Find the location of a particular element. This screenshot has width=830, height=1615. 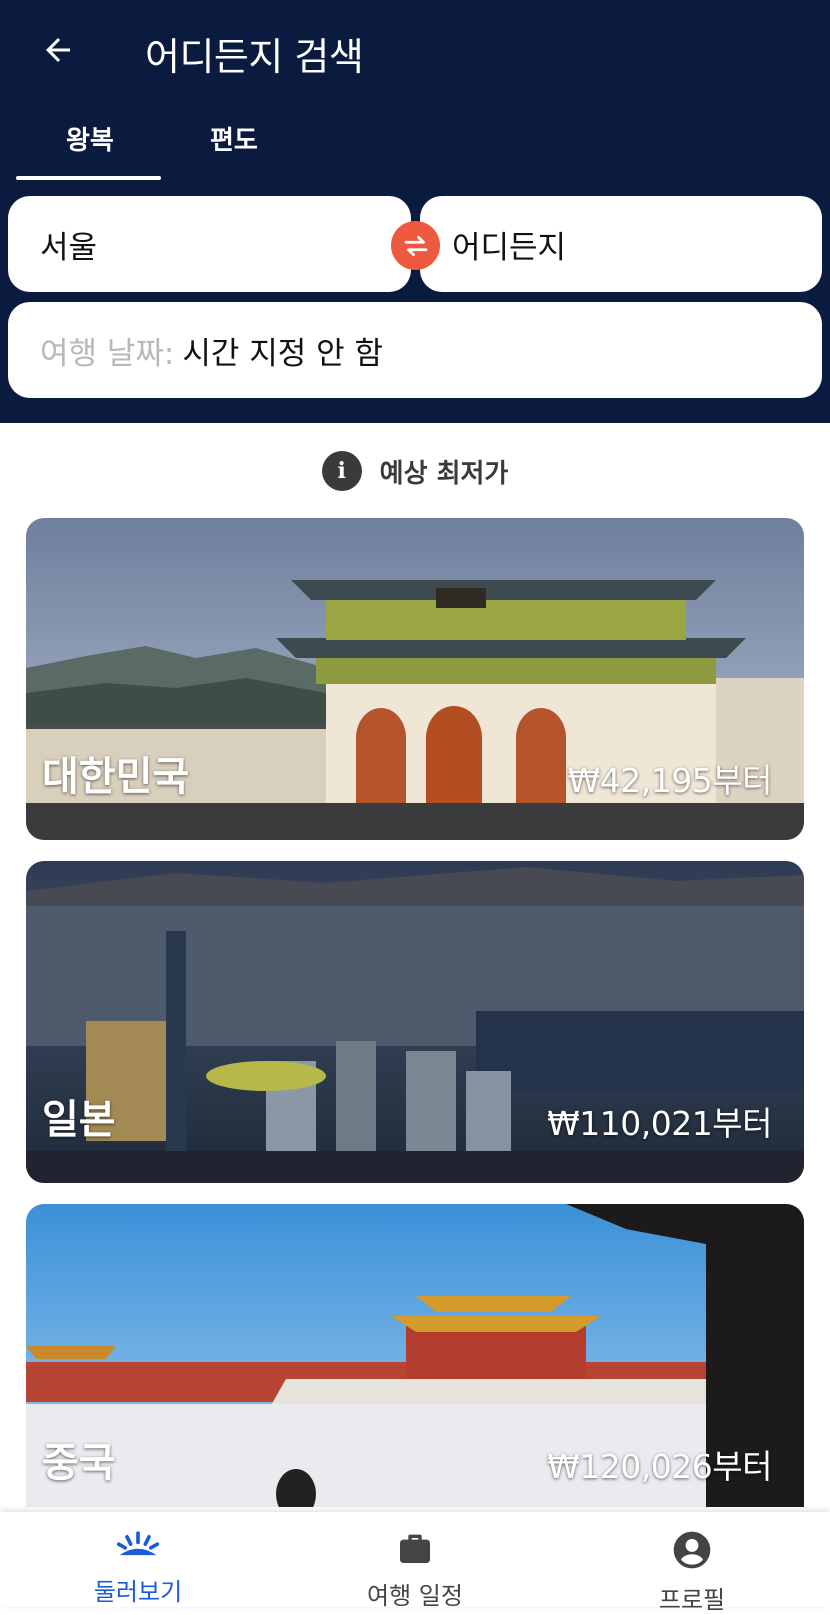

explore-sunrise-icon is located at coordinates (138, 1546).